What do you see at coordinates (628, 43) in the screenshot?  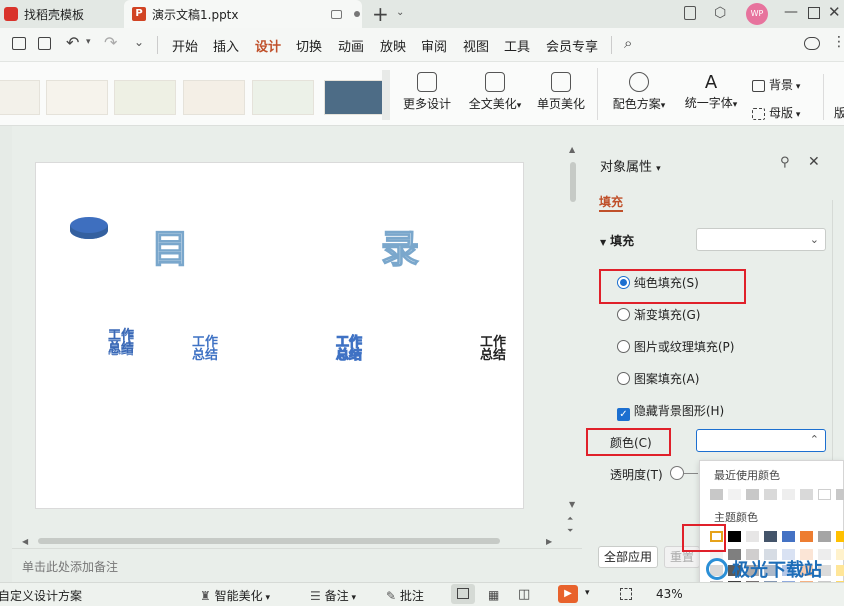 I see `search-icon: ⌕` at bounding box center [628, 43].